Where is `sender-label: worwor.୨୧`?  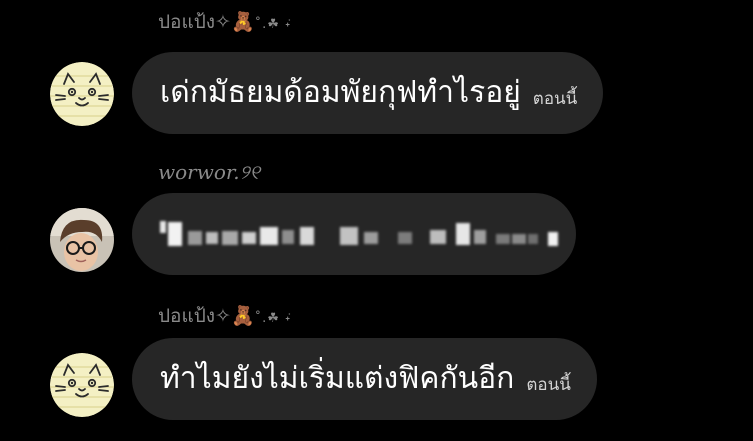 sender-label: worwor.୨୧ is located at coordinates (209, 172).